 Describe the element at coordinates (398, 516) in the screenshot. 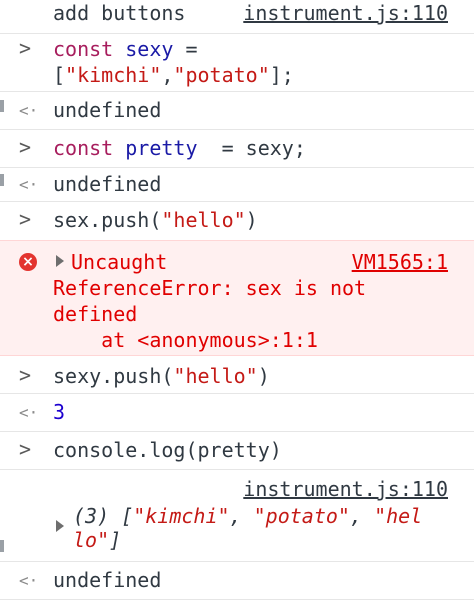

I see `array-item: "hel` at that location.